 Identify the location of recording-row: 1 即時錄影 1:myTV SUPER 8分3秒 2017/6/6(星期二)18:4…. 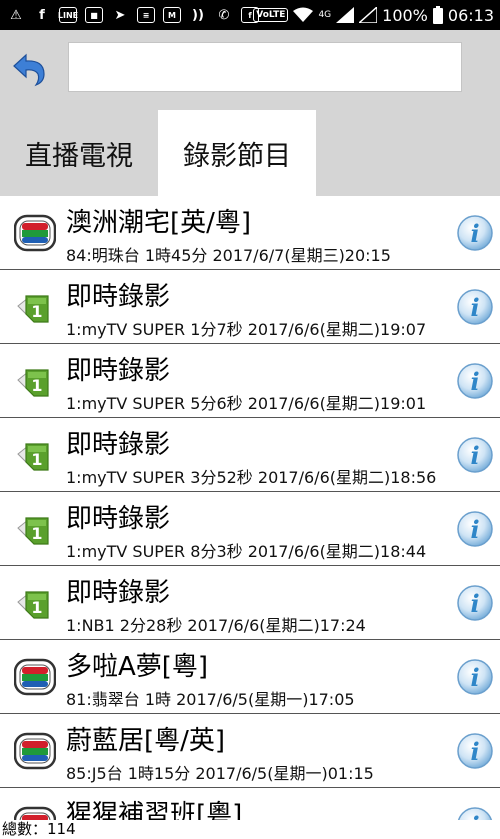
(250, 529).